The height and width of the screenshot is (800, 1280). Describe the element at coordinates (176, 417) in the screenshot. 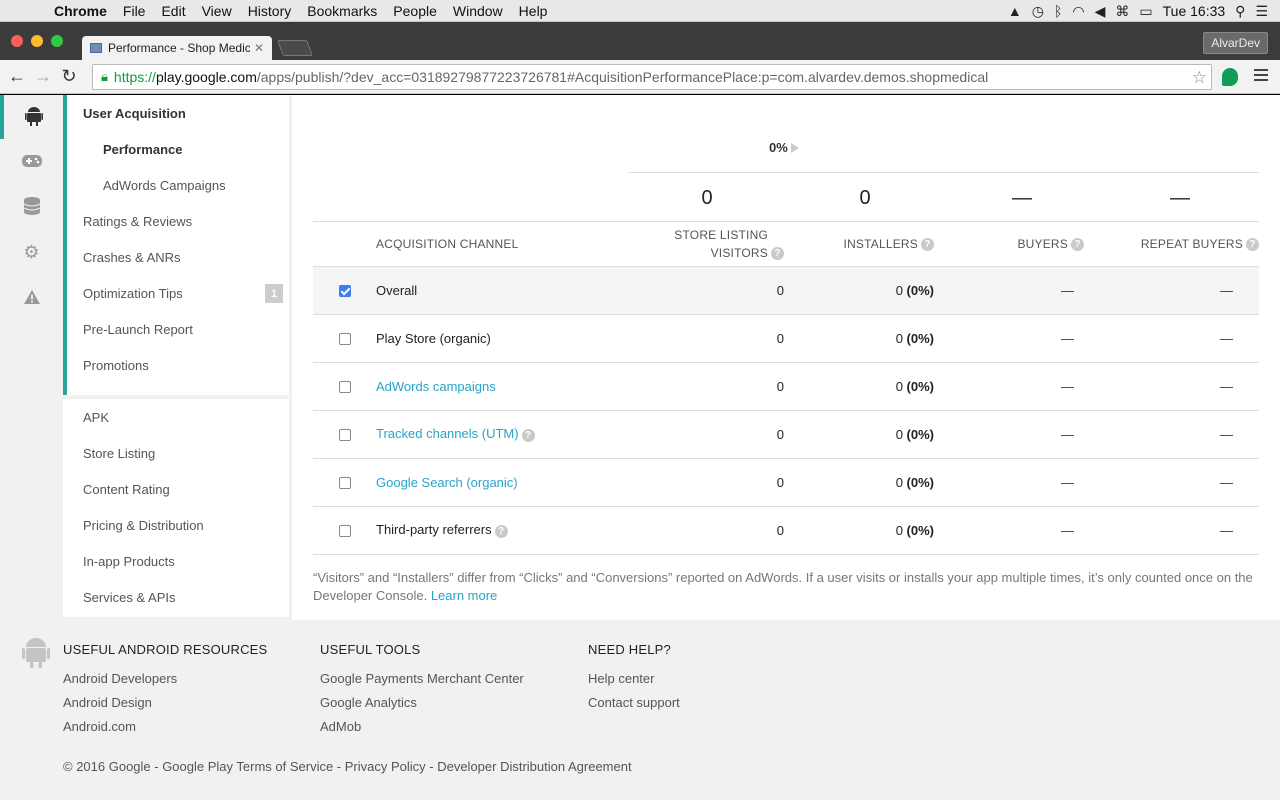

I see `nav-apk: APK` at that location.